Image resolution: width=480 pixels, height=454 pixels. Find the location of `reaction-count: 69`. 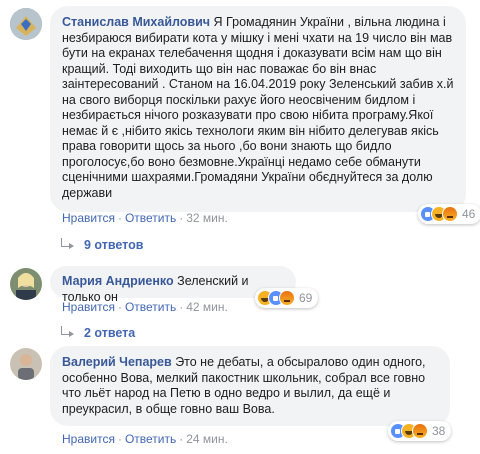

reaction-count: 69 is located at coordinates (306, 298).